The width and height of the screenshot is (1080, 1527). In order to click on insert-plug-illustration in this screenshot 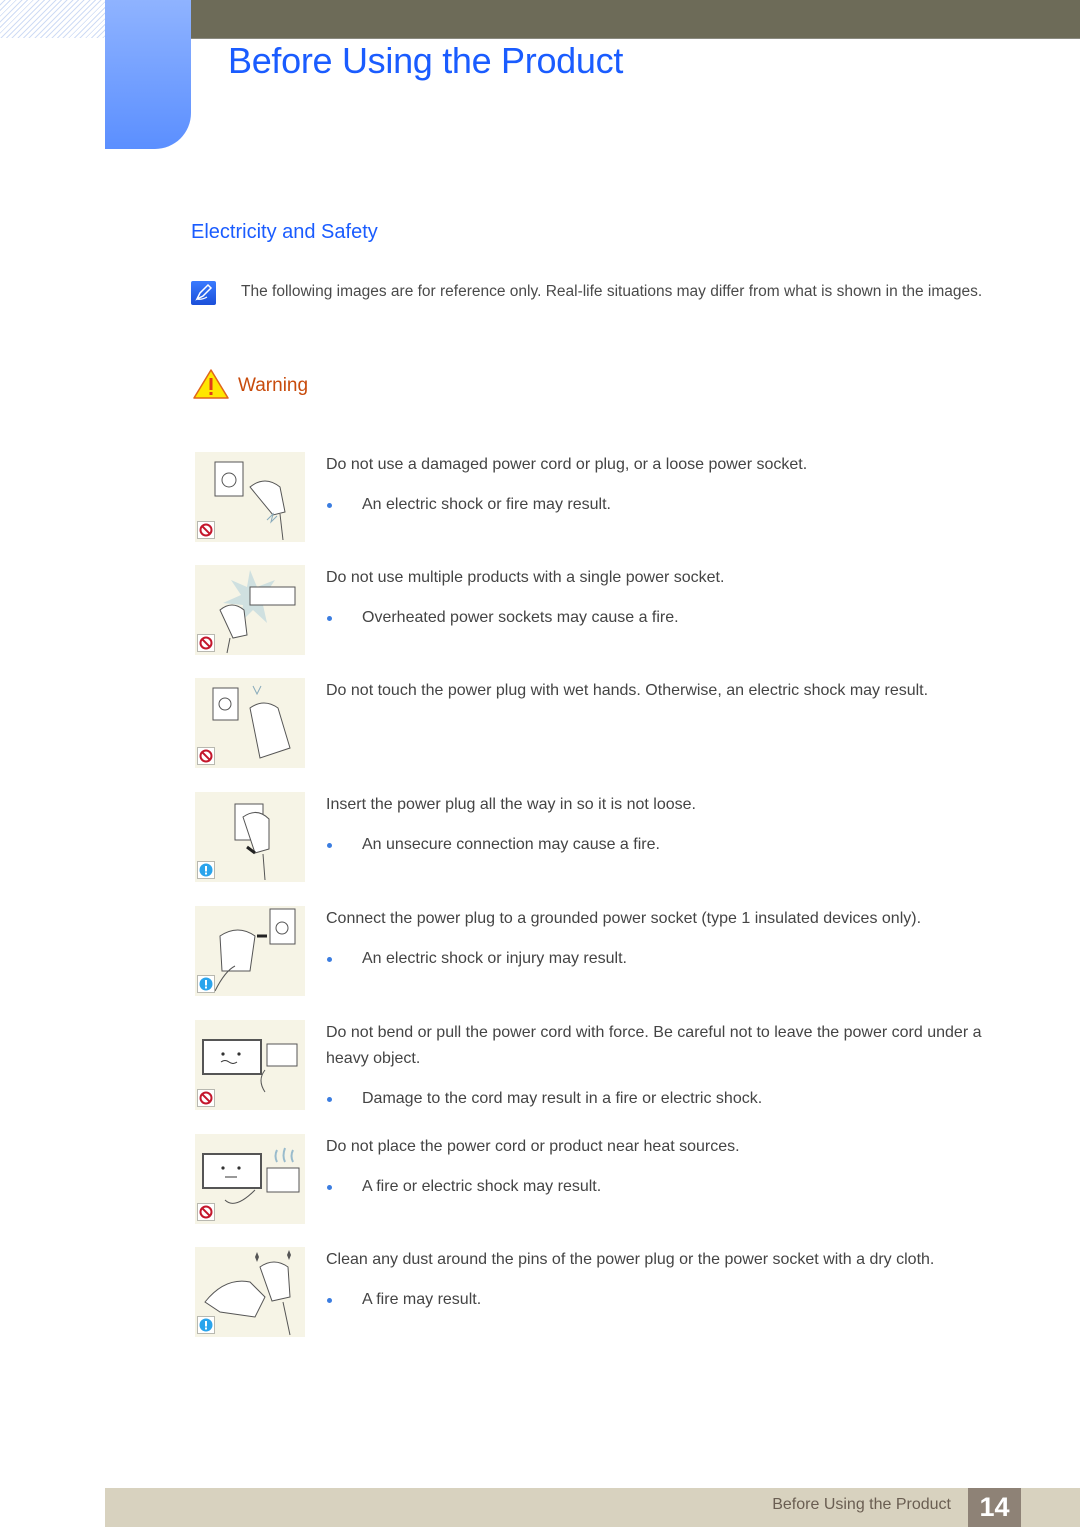, I will do `click(250, 837)`.